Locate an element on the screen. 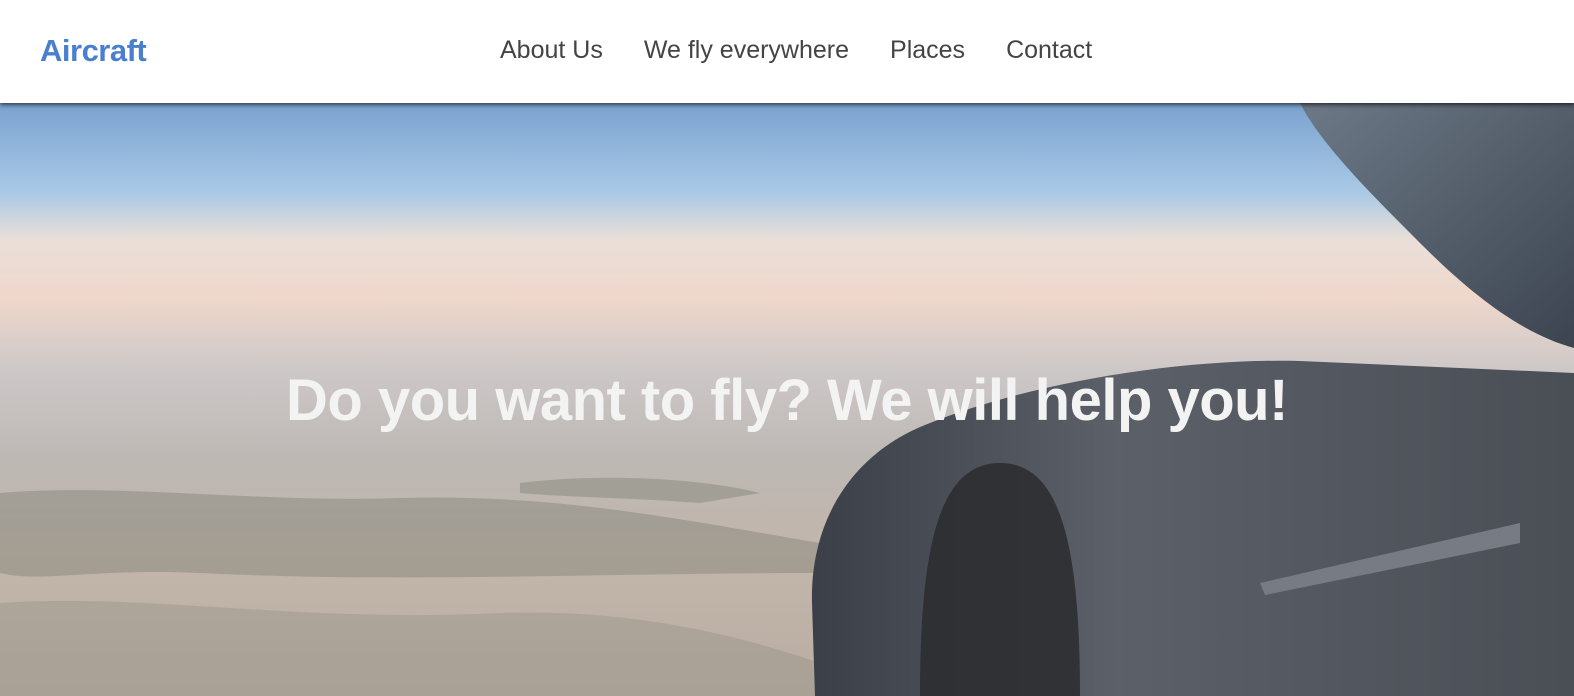 The width and height of the screenshot is (1574, 696). logo-link: Aircraft is located at coordinates (93, 51).